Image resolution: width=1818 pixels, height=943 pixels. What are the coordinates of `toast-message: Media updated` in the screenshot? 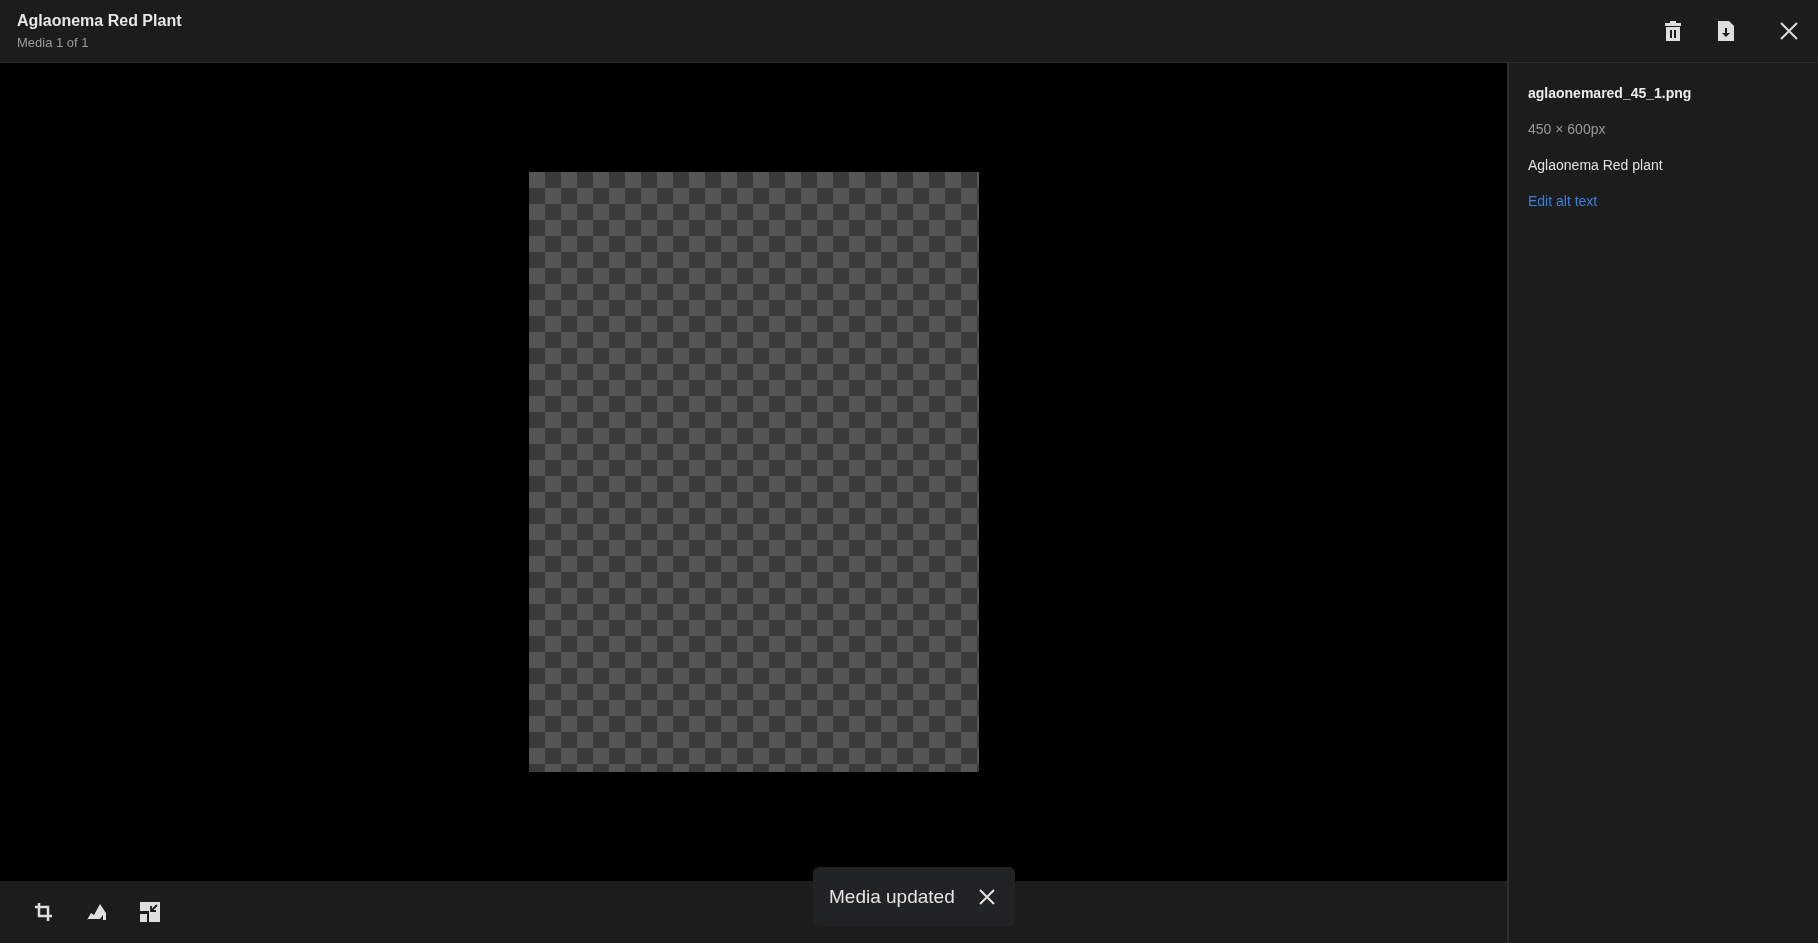 It's located at (892, 896).